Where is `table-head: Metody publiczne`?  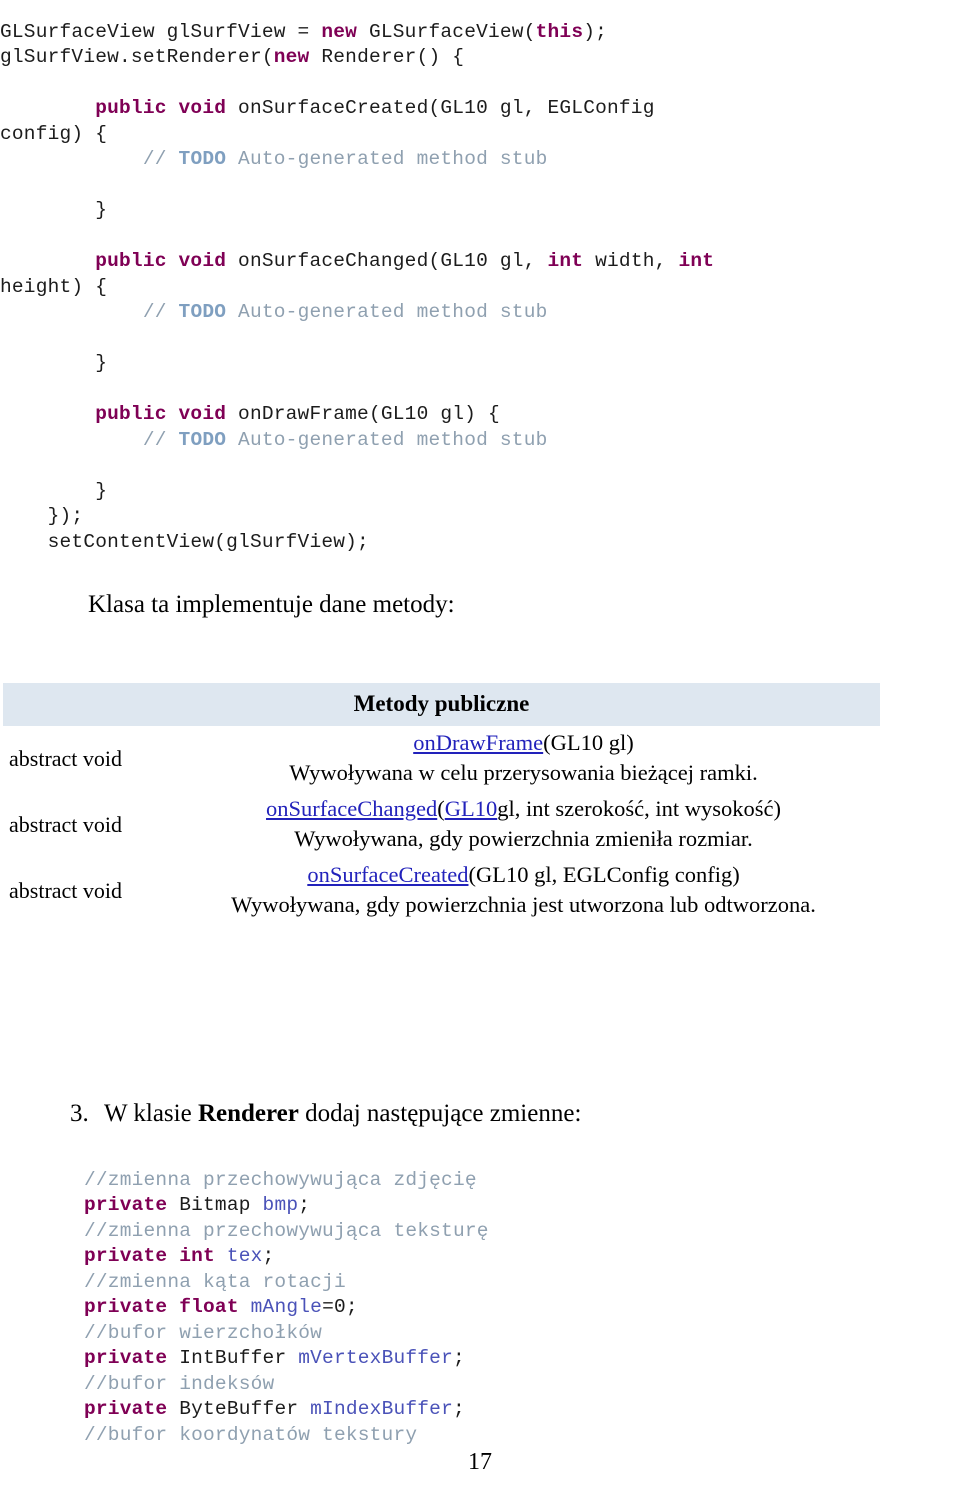
table-head: Metody publiczne is located at coordinates (441, 704).